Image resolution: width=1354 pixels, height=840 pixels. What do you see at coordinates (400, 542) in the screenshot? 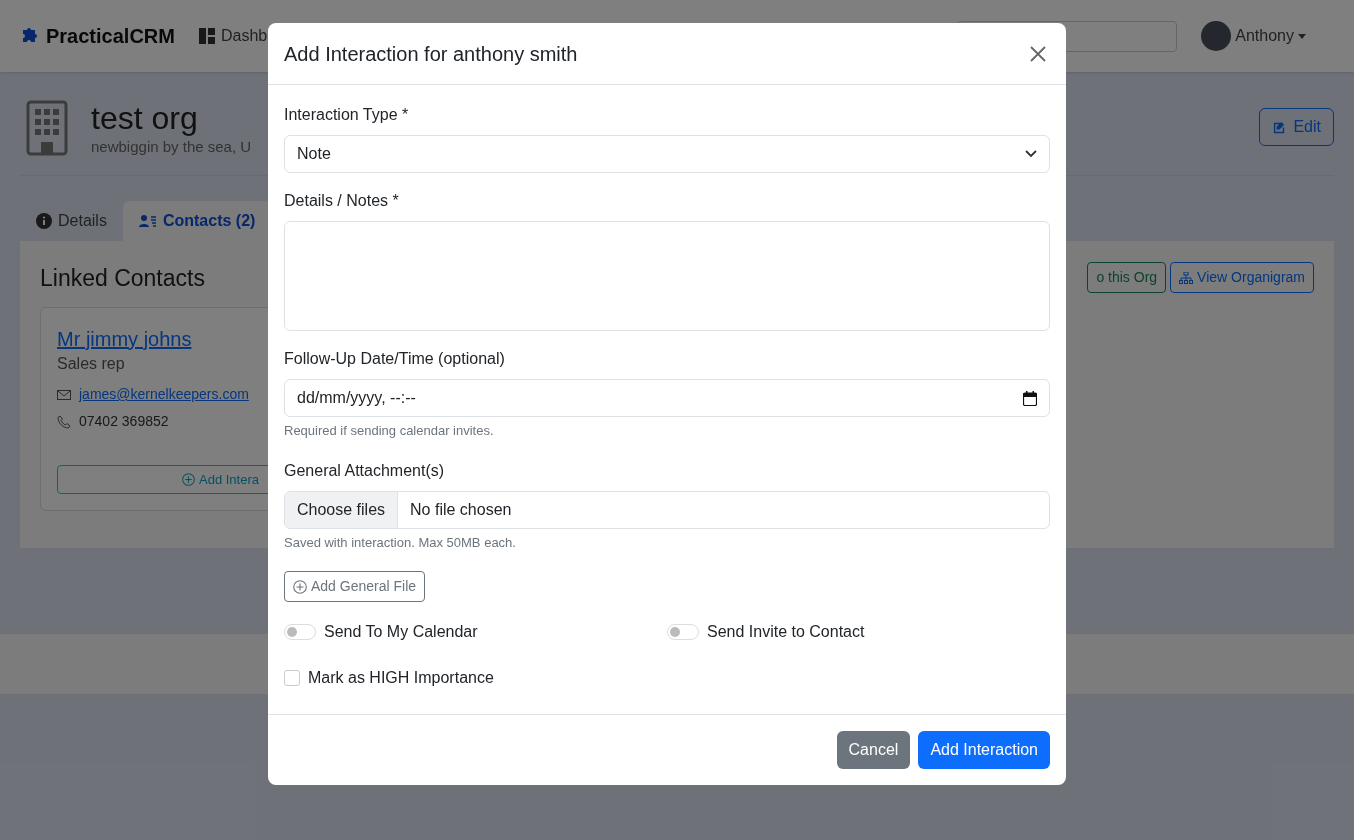
I see `help-text: Saved with interaction. Max 50MB each.` at bounding box center [400, 542].